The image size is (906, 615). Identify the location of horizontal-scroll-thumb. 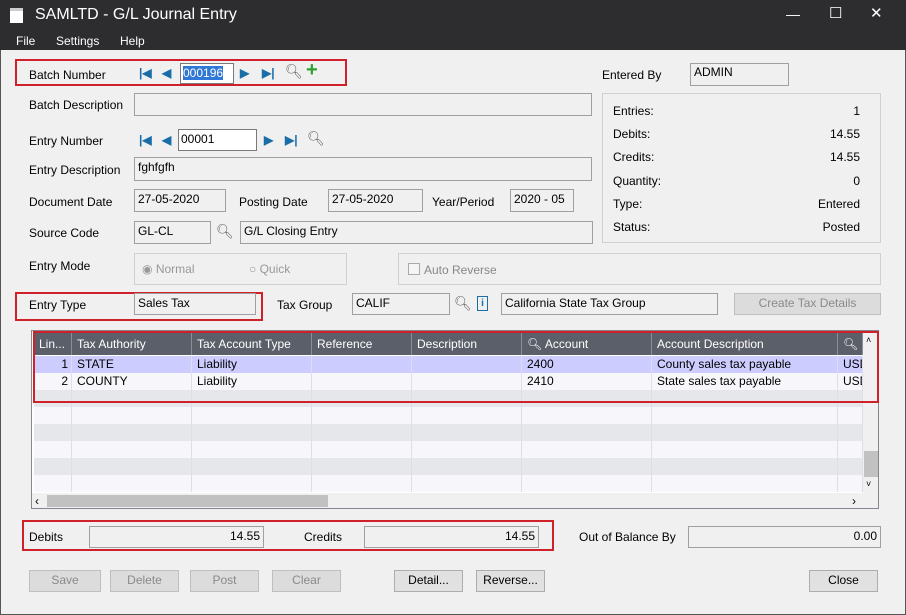
(187, 501).